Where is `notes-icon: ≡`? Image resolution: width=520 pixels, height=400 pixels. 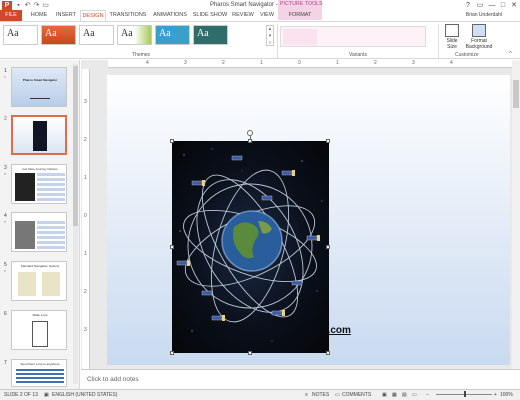
notes-icon: ≡ is located at coordinates (306, 395).